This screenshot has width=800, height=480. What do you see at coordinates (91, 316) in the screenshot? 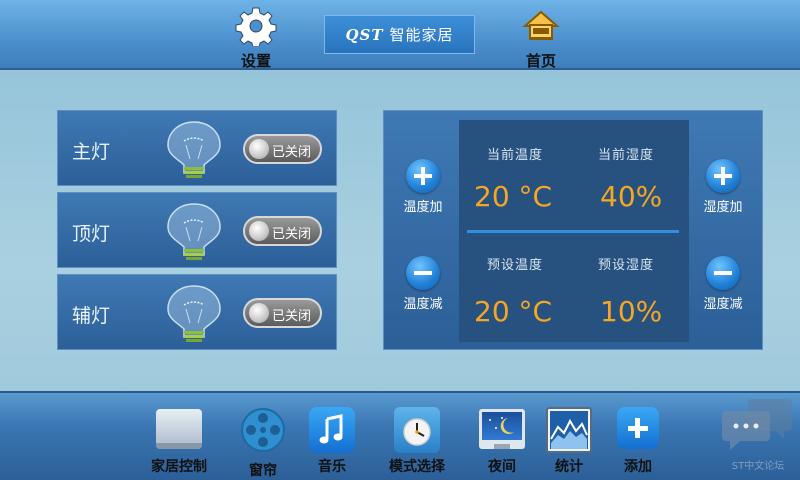
I see `light-name: 辅灯` at bounding box center [91, 316].